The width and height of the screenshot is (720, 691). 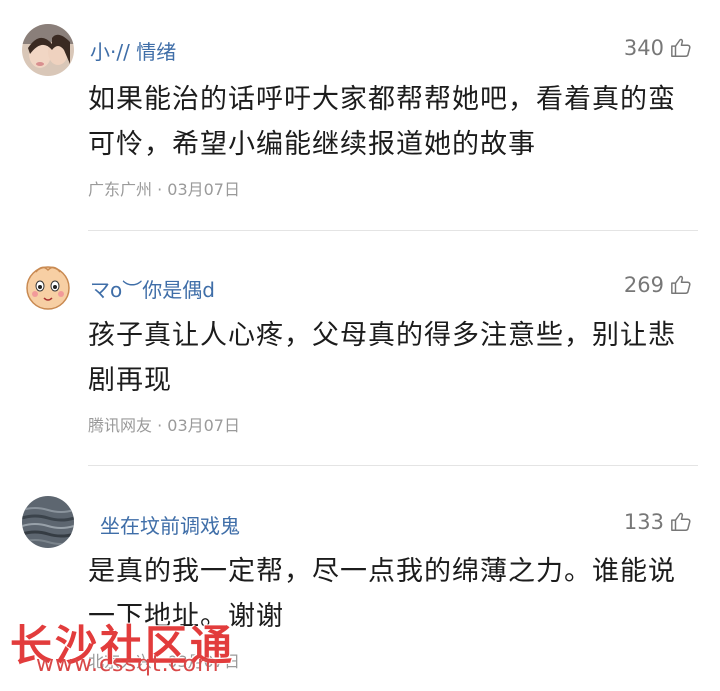 I want to click on comment-username: 小·// 情绪, so click(x=133, y=50).